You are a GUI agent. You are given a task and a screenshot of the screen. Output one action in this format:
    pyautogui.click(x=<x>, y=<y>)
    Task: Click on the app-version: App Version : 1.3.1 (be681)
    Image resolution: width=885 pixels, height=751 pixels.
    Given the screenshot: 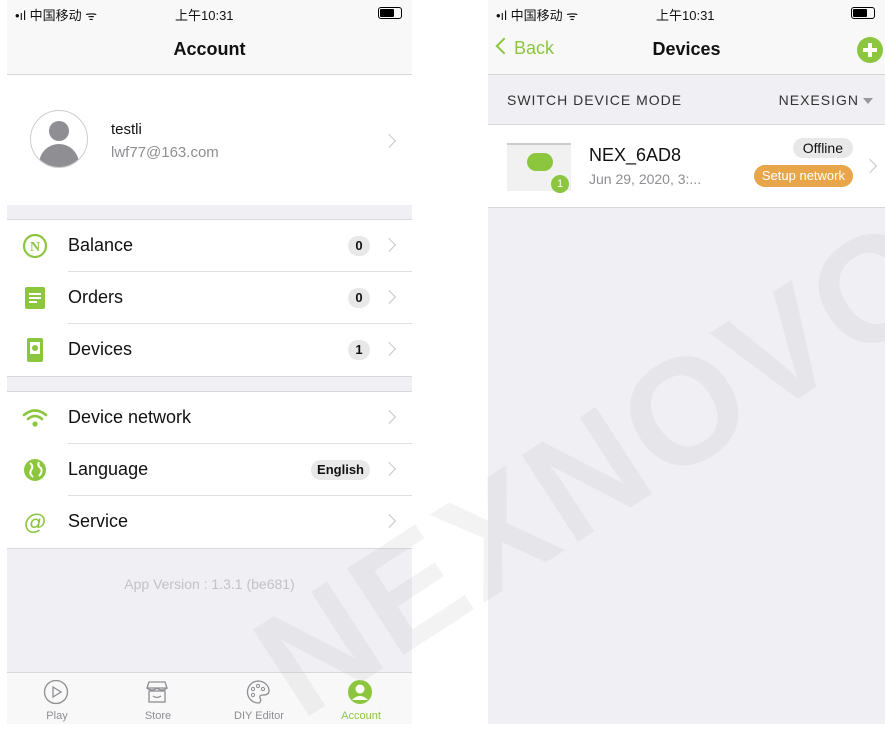 What is the action you would take?
    pyautogui.click(x=209, y=584)
    